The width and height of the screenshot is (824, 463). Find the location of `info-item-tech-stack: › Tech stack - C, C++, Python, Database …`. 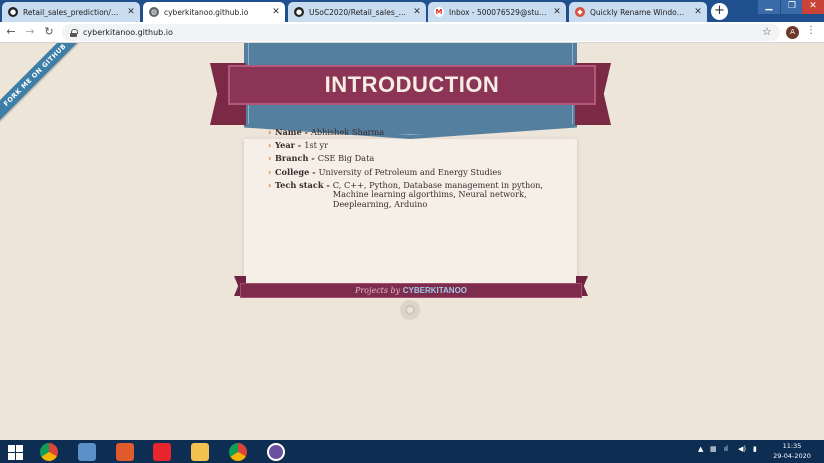

info-item-tech-stack: › Tech stack - C, C++, Python, Database … is located at coordinates (406, 194).